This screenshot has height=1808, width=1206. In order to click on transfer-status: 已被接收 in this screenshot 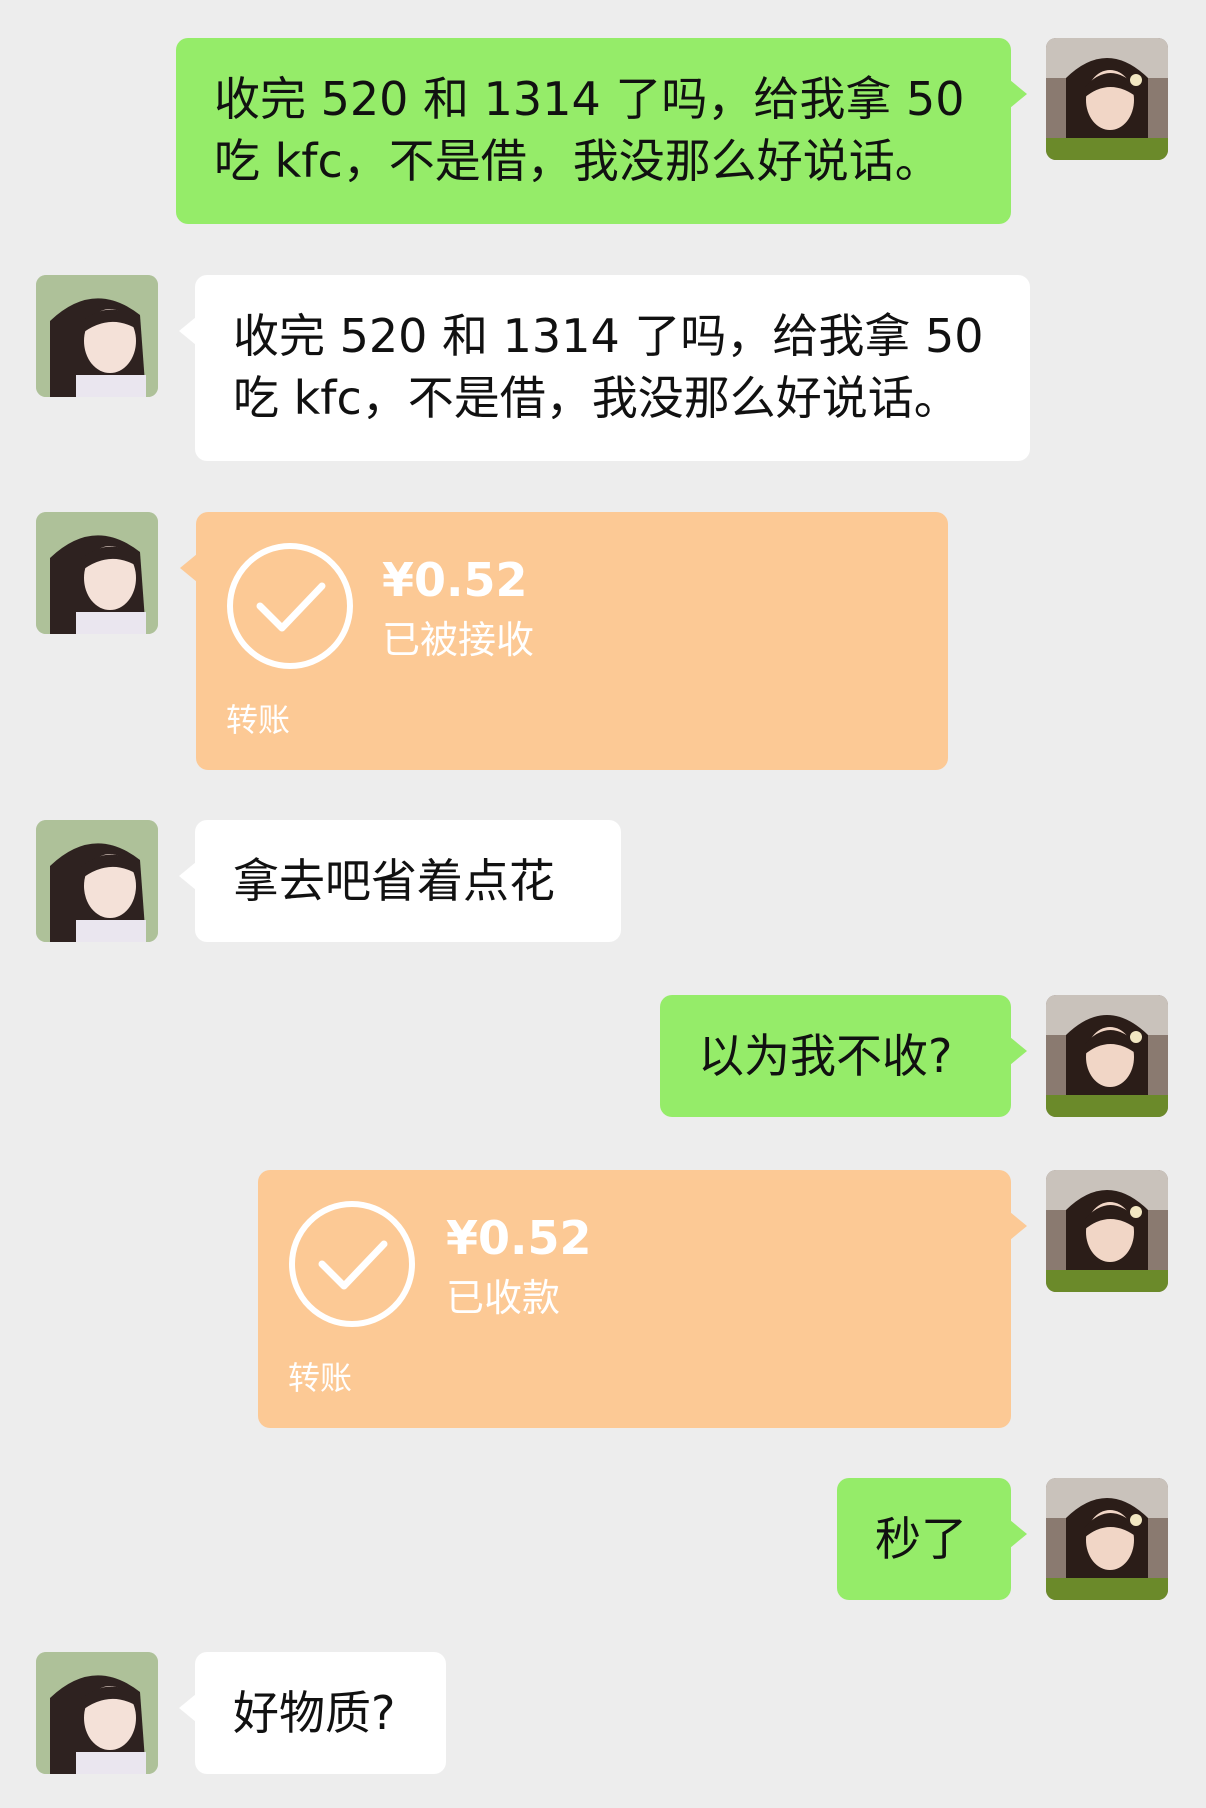, I will do `click(458, 640)`.